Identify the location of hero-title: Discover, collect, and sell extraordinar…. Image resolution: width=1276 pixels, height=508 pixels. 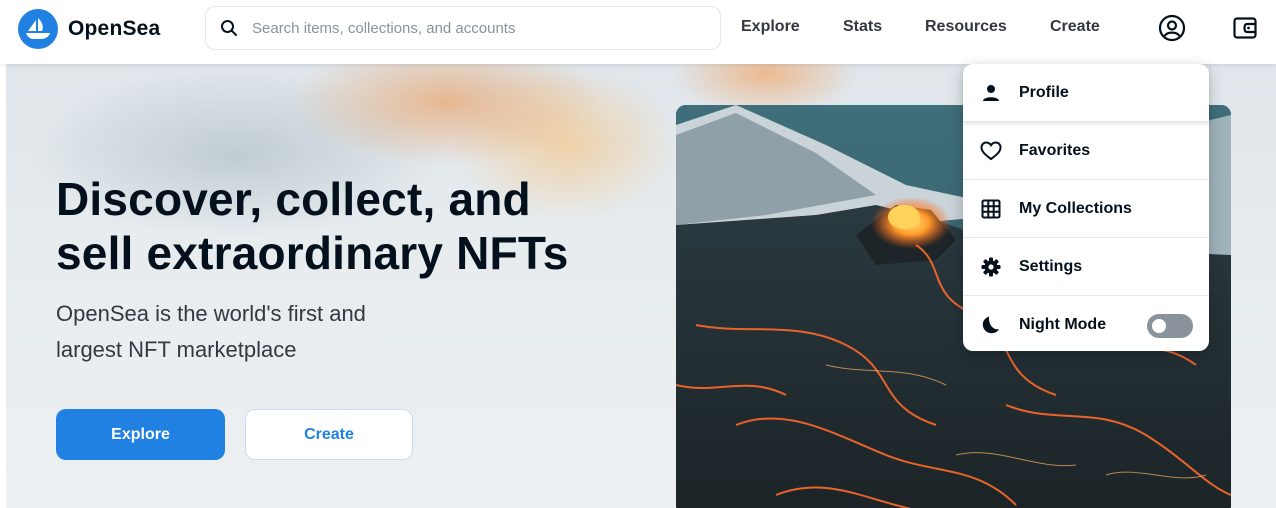
(356, 226).